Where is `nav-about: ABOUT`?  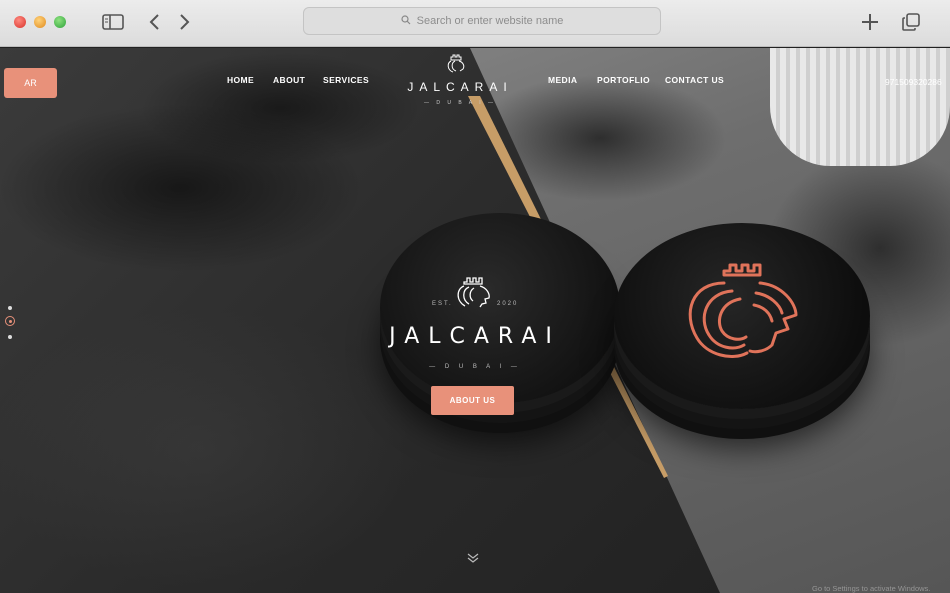 nav-about: ABOUT is located at coordinates (289, 80).